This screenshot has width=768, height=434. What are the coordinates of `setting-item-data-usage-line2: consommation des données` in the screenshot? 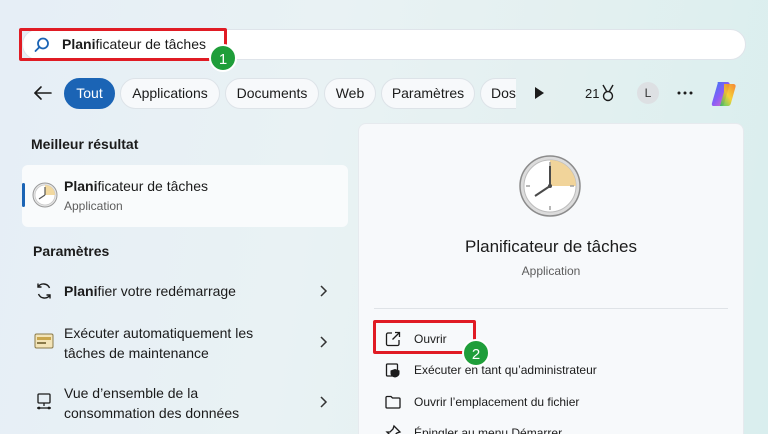 It's located at (152, 413).